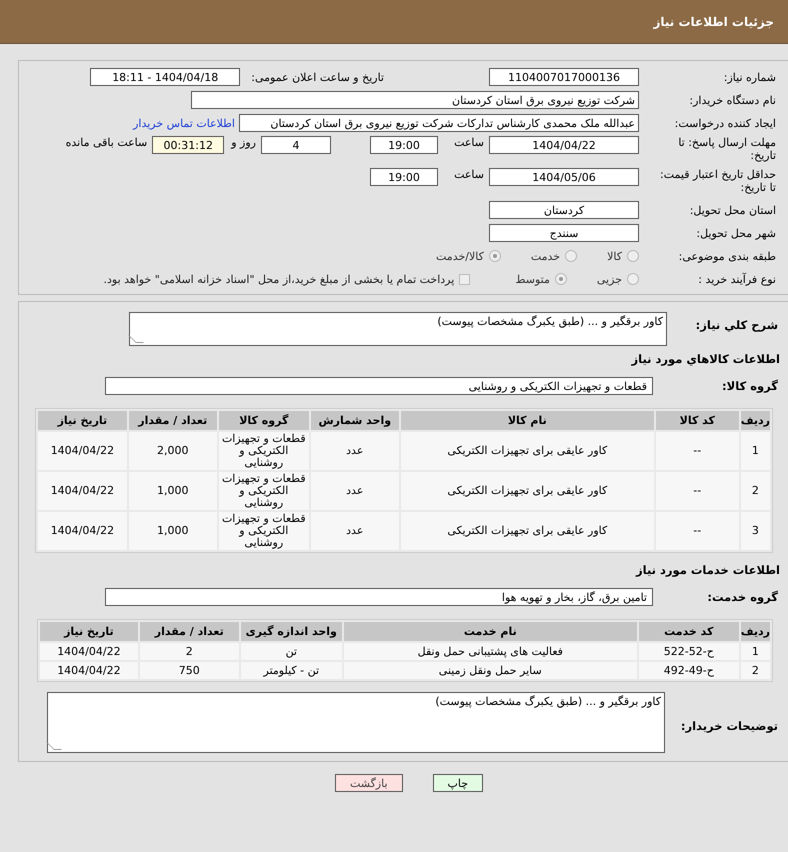  I want to click on text-field: 1404/04/18 - 18:11, so click(165, 77).